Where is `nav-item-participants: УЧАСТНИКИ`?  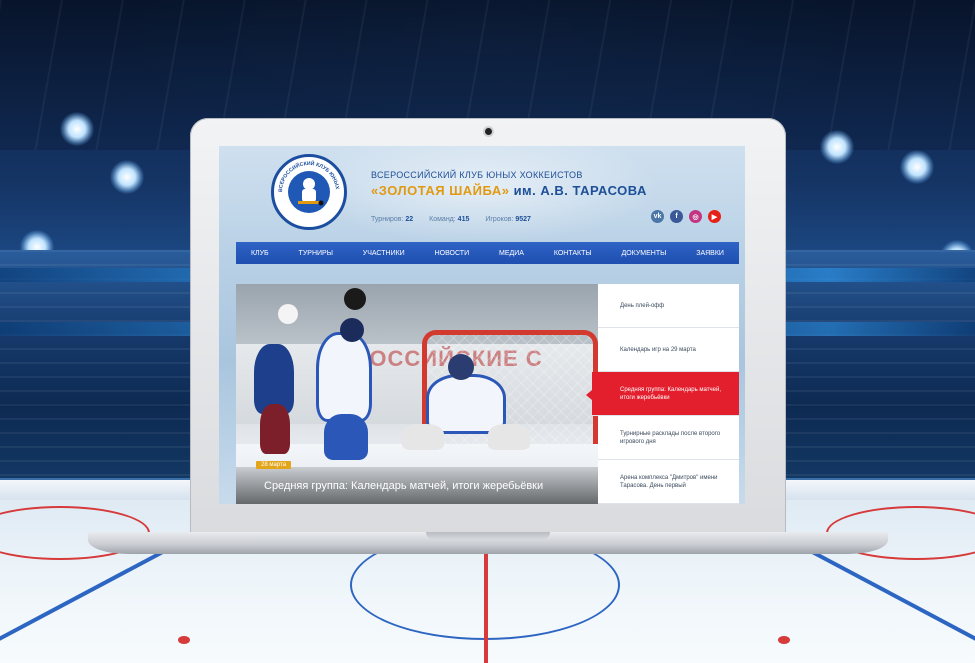
nav-item-participants: УЧАСТНИКИ is located at coordinates (384, 253).